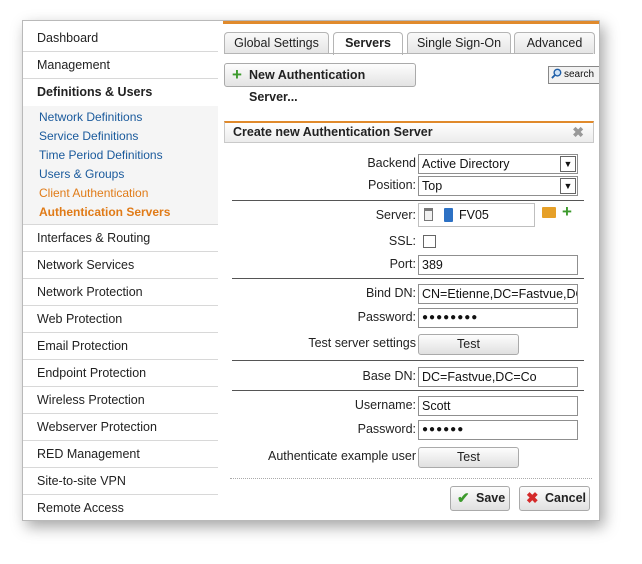  I want to click on password-row: Password: ●●●●●●, so click(409, 430).